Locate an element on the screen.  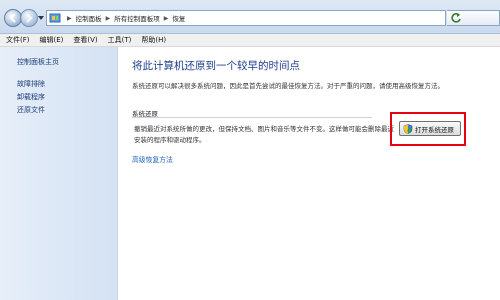
sidebar-item-control-panel-home: 控制面板主页 is located at coordinates (38, 62).